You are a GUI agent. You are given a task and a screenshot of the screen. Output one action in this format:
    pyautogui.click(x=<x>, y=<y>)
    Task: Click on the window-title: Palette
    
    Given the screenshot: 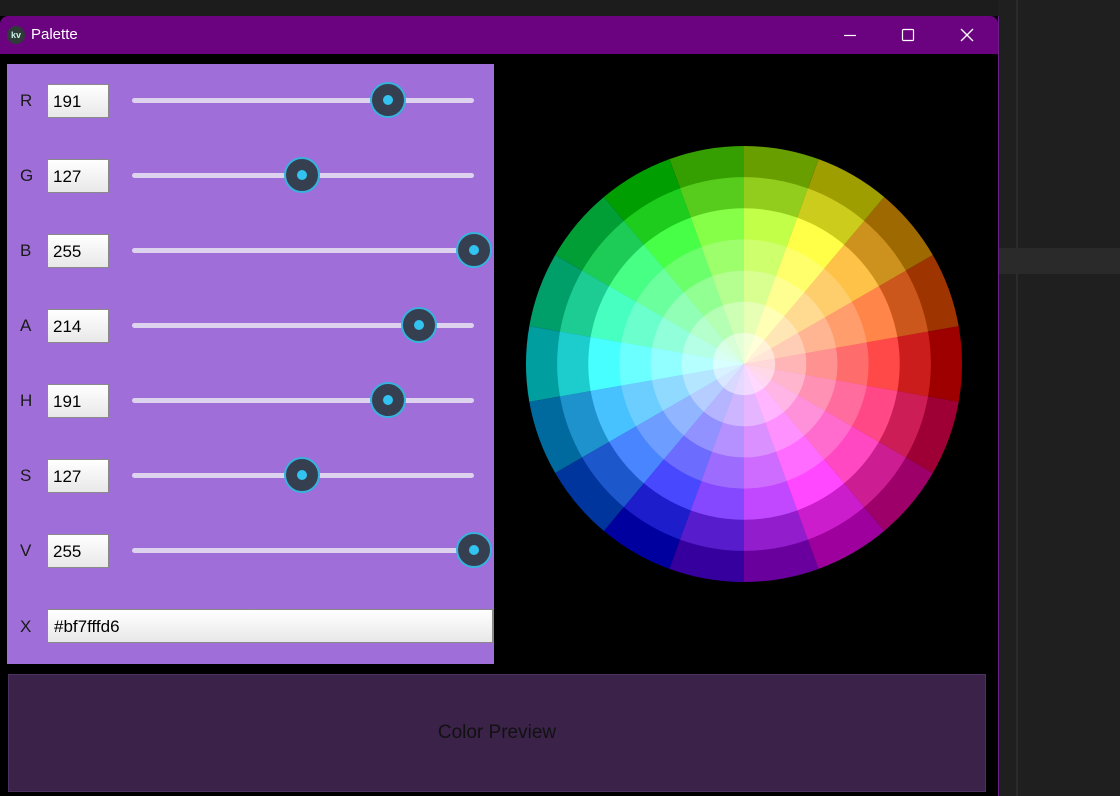 What is the action you would take?
    pyautogui.click(x=54, y=34)
    